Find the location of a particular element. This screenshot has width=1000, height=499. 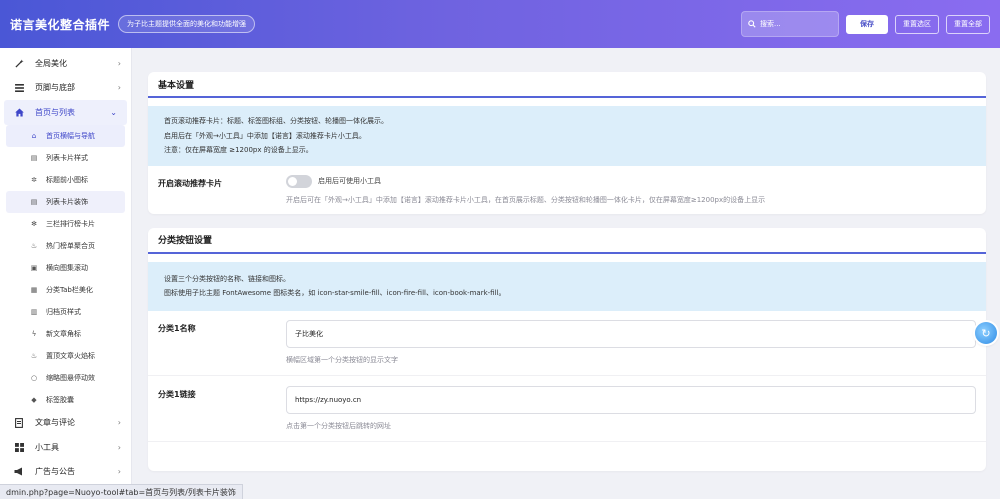

sidebar-item-label: 广告与公告 is located at coordinates (55, 472).